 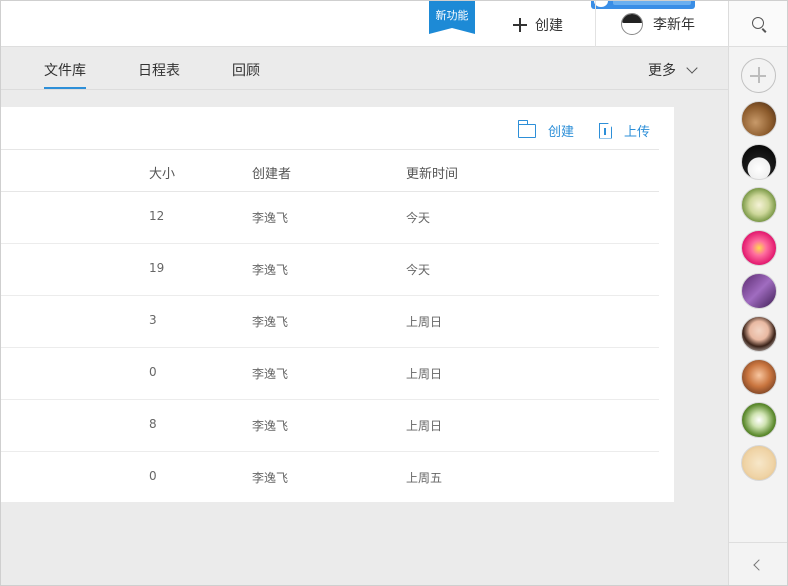 I want to click on chevron-left-icon, so click(x=759, y=565).